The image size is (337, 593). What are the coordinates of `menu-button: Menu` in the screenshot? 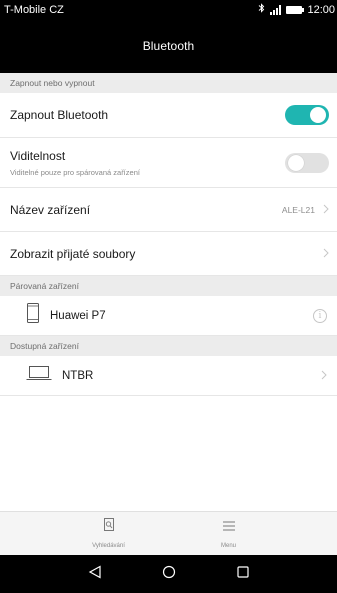 It's located at (229, 533).